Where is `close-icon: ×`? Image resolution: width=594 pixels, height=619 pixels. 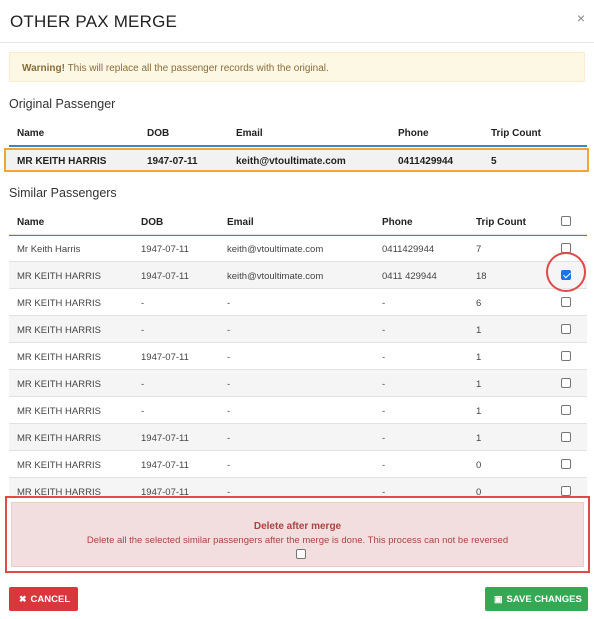
close-icon: × is located at coordinates (581, 18).